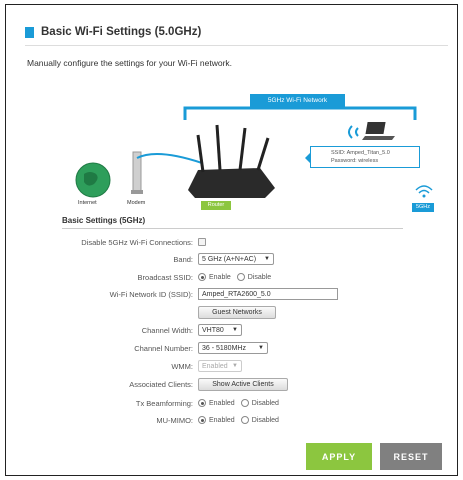  What do you see at coordinates (183, 259) in the screenshot?
I see `band-label: Band:` at bounding box center [183, 259].